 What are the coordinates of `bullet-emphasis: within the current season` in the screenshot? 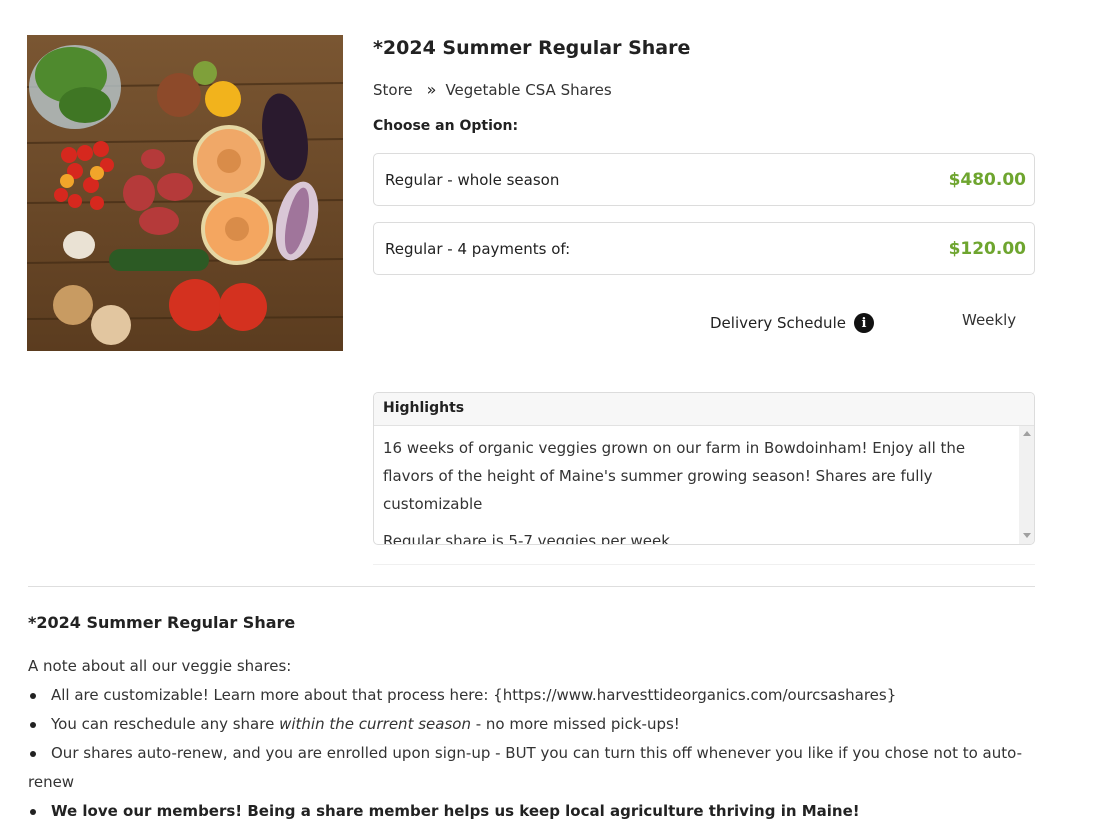 It's located at (375, 724).